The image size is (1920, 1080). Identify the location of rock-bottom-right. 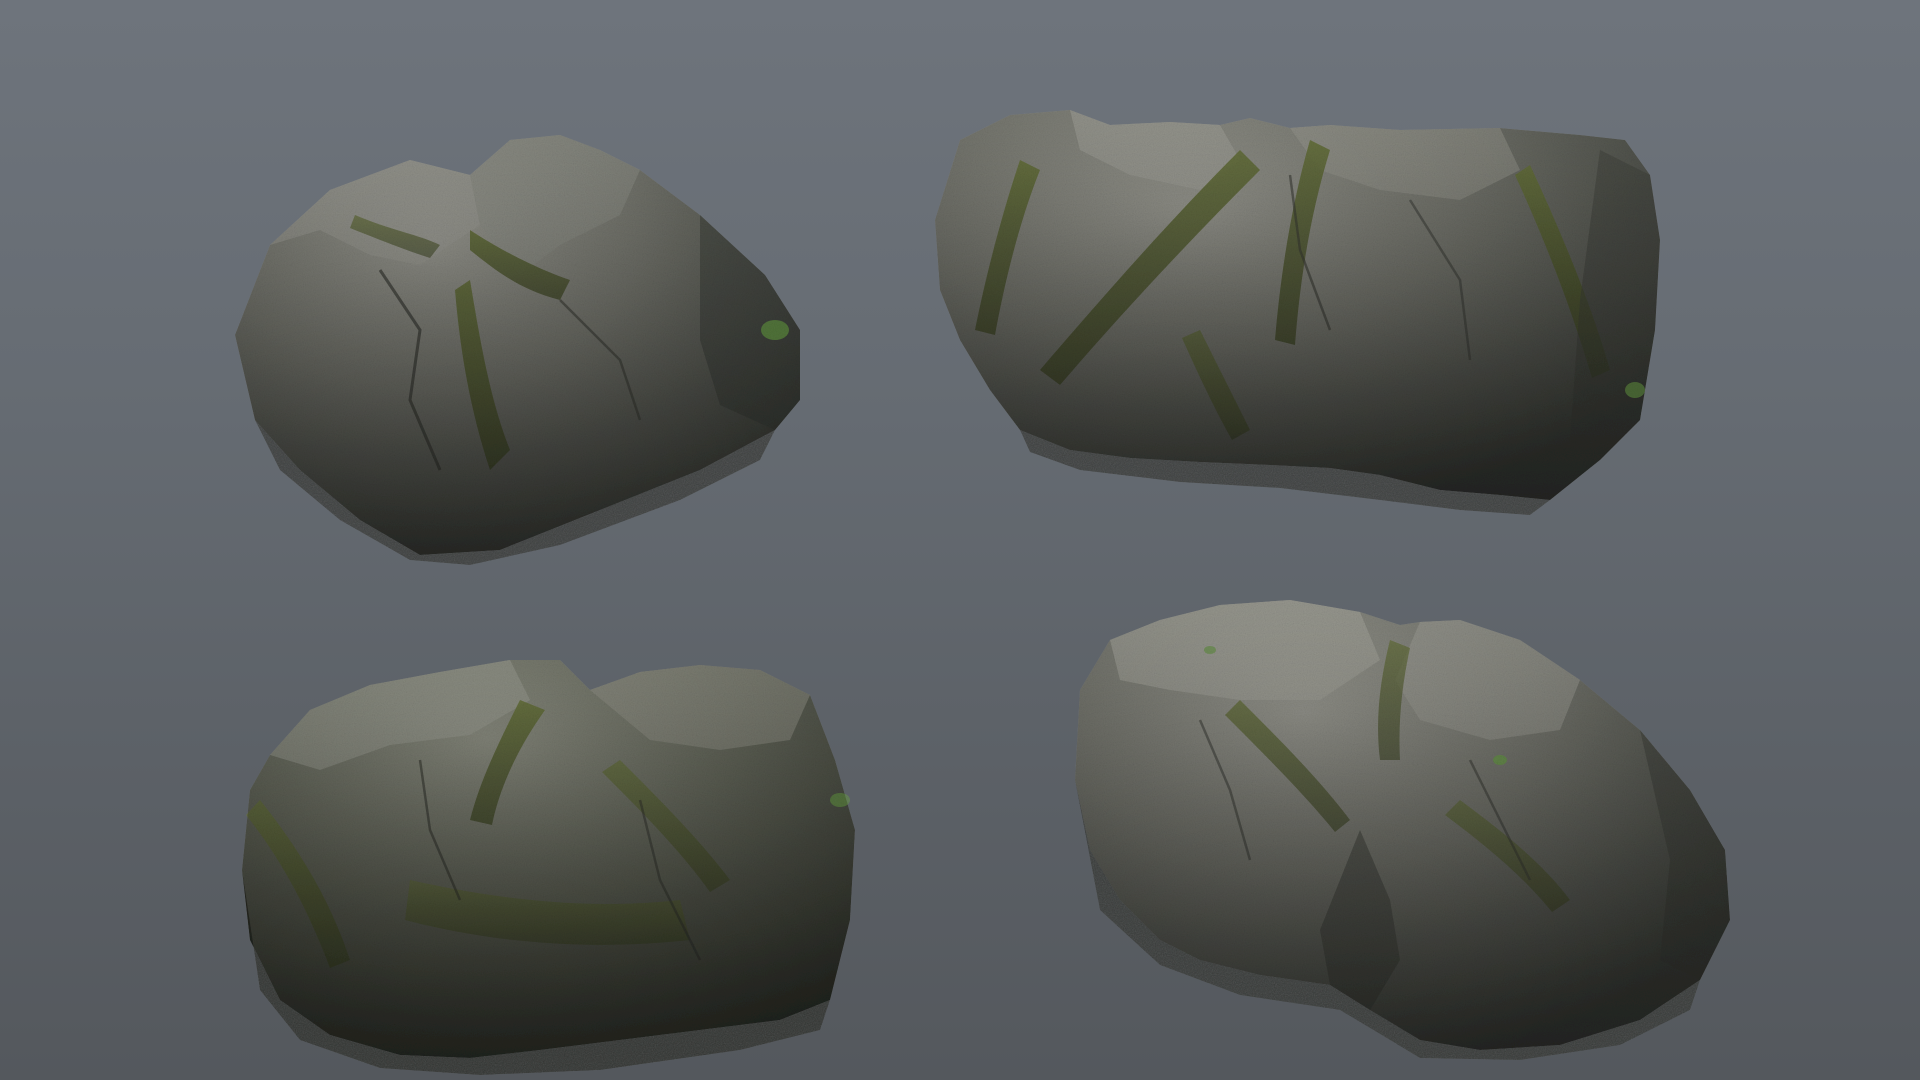
(1402, 830).